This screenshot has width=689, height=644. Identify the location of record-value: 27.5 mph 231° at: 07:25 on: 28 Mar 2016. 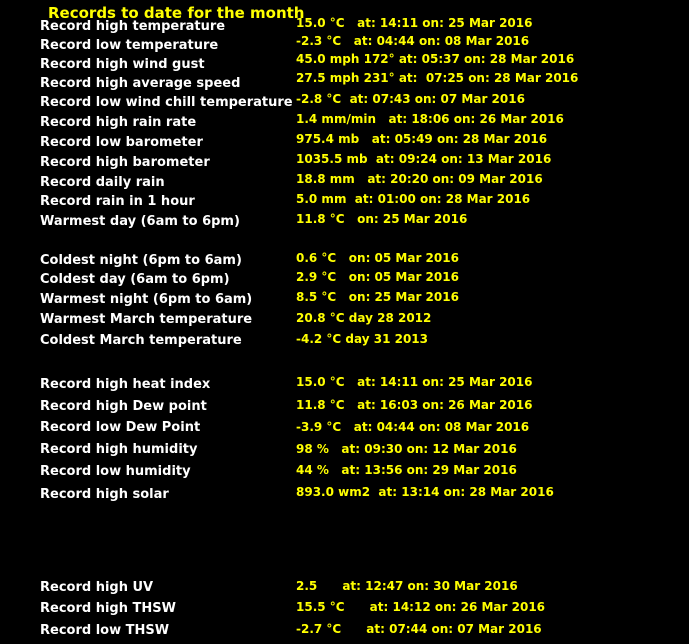
(437, 78).